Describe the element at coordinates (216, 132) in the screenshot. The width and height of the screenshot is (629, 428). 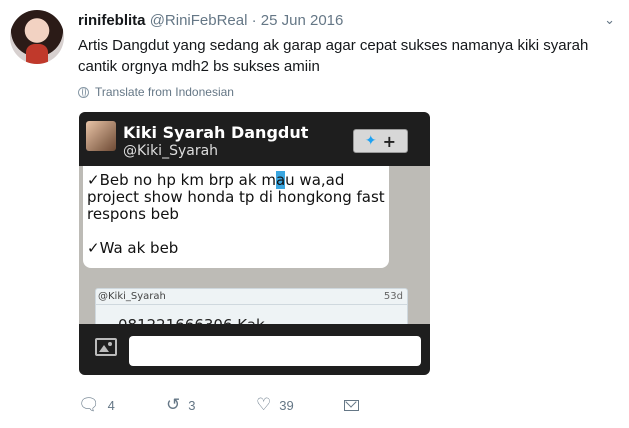
I see `media-profile-name: Kiki Syarah Dangdut` at that location.